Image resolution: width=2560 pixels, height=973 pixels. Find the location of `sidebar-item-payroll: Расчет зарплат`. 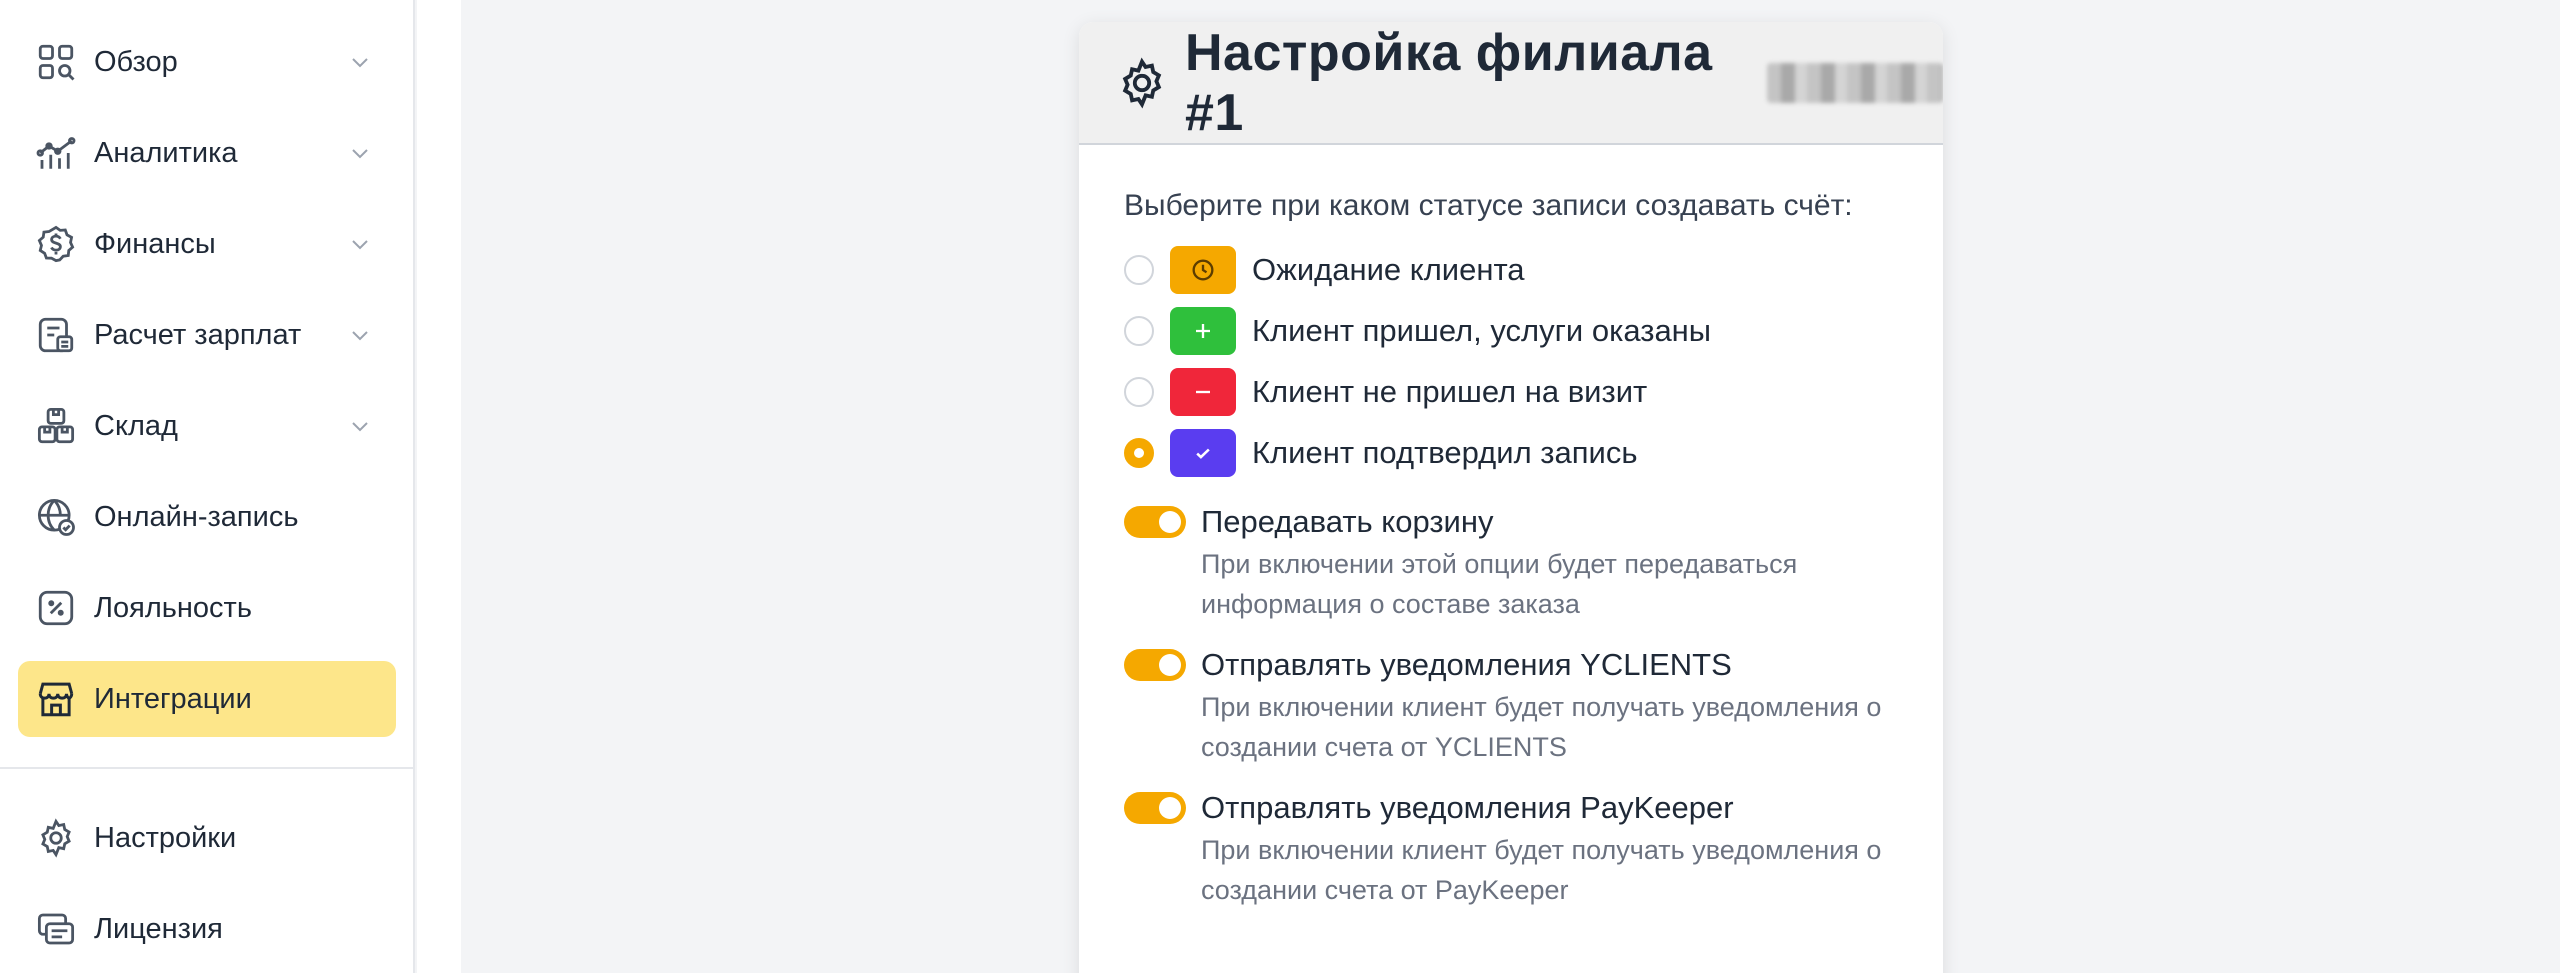

sidebar-item-payroll: Расчет зарплат is located at coordinates (207, 335).